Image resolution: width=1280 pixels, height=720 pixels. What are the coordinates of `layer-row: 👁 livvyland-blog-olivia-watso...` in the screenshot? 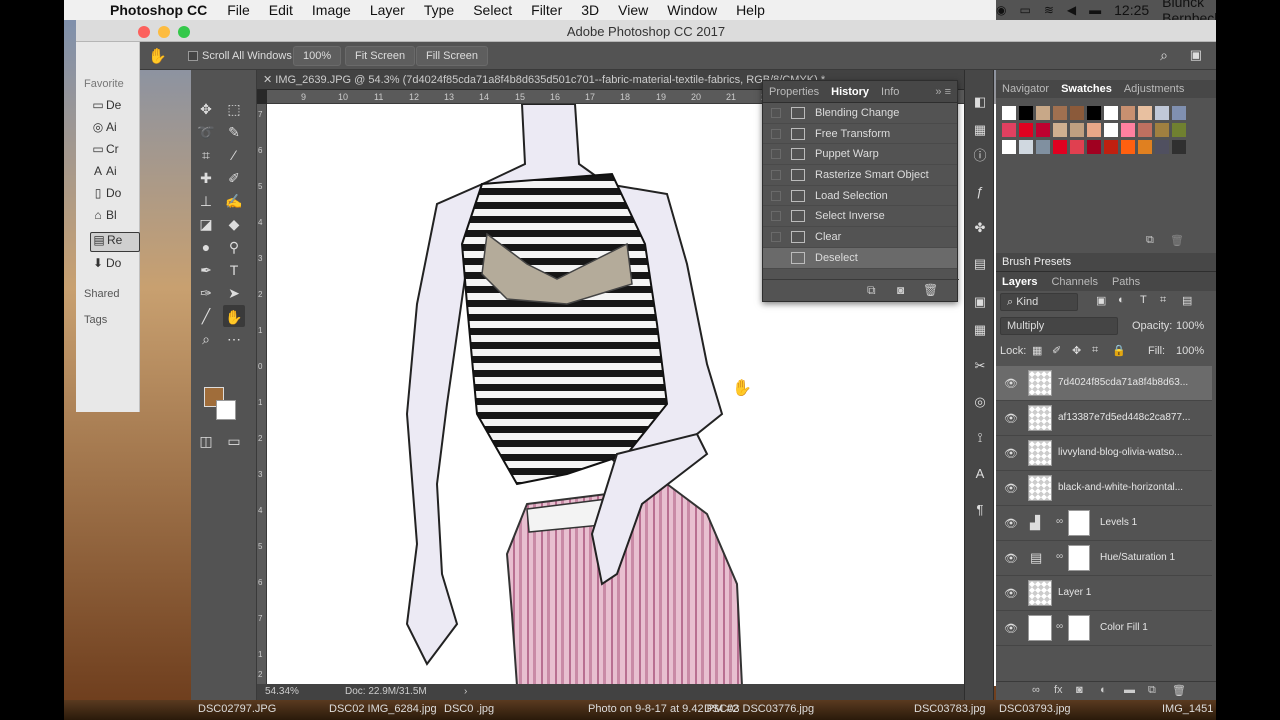 It's located at (1104, 453).